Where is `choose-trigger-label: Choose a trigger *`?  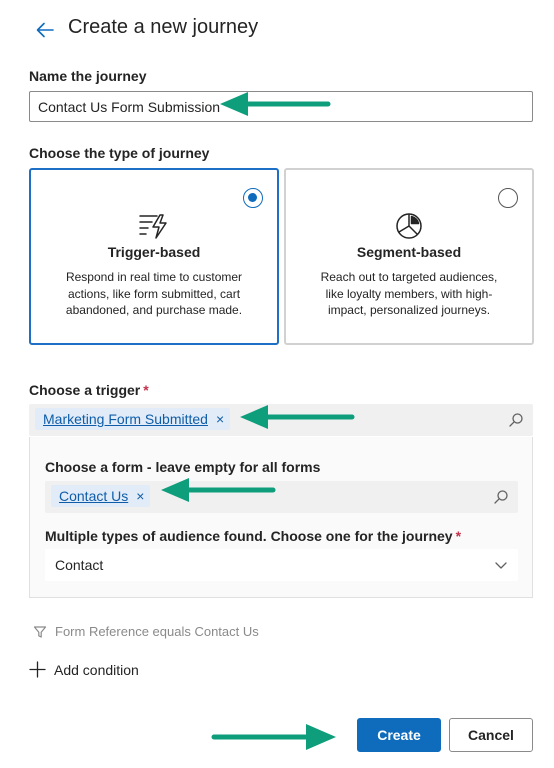 choose-trigger-label: Choose a trigger * is located at coordinates (89, 390).